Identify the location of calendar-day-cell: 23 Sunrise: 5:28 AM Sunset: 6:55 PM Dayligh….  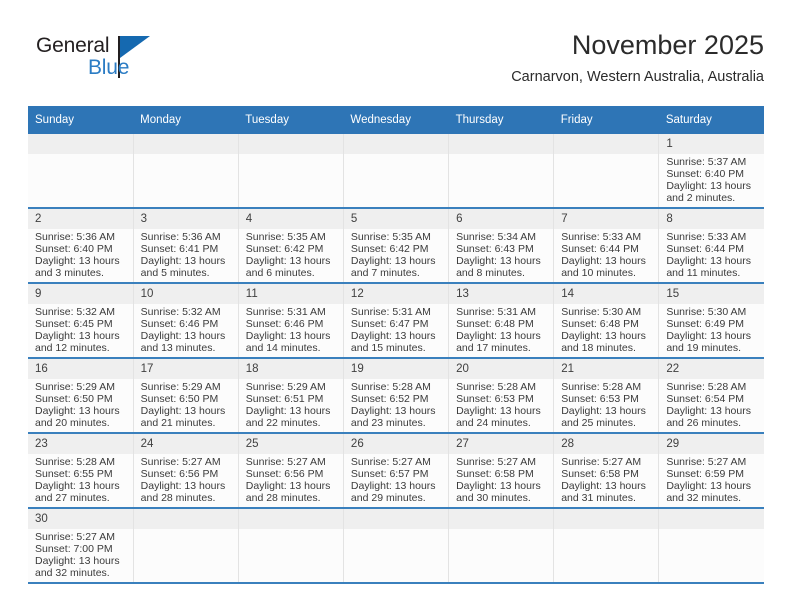
(81, 471).